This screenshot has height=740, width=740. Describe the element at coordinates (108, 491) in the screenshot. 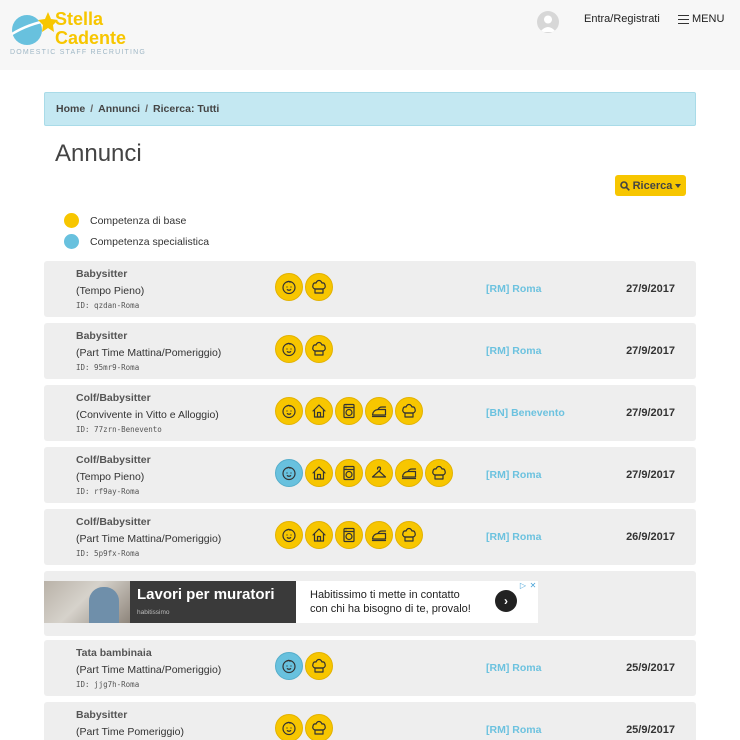

I see `listing-id: ID: rf9ay-Roma` at that location.